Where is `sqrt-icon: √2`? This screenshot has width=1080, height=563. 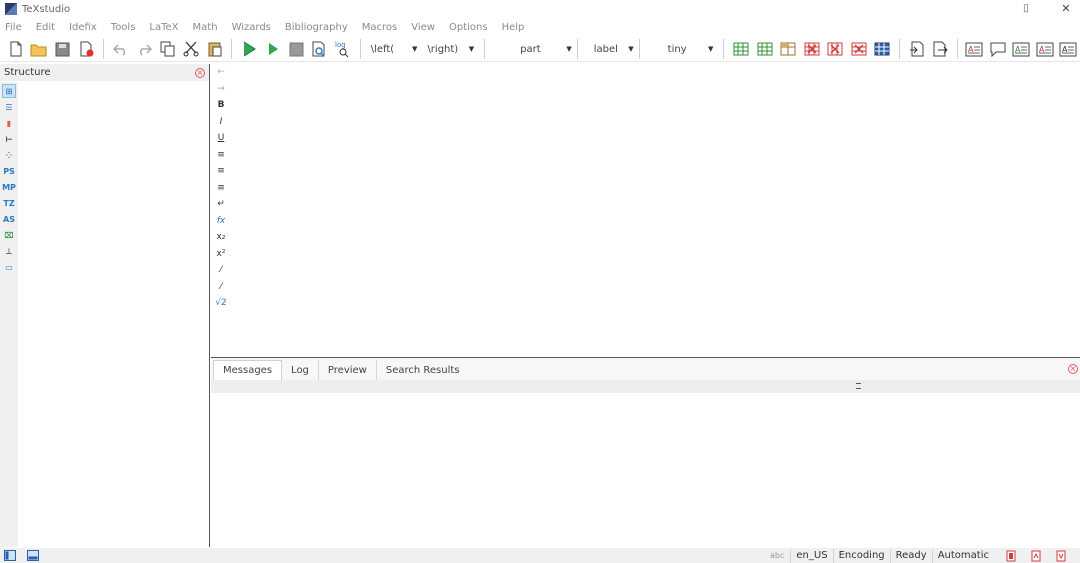
sqrt-icon: √2 is located at coordinates (221, 303).